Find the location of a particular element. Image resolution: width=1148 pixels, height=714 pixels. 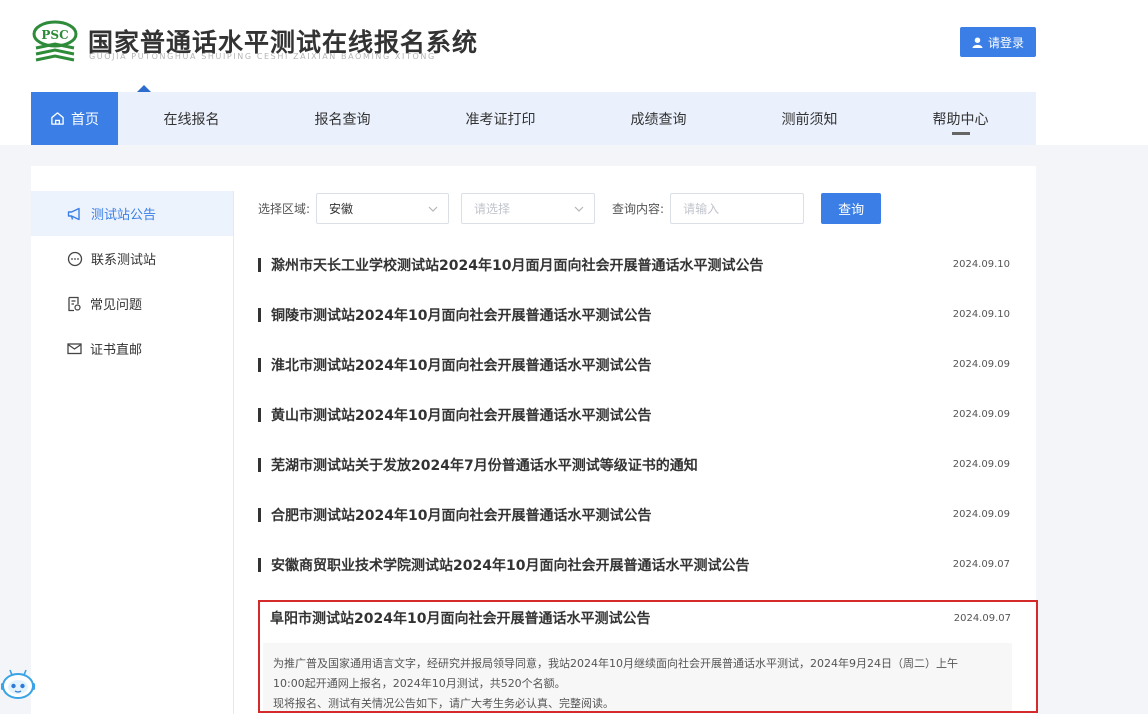

megaphone-icon is located at coordinates (73, 213).